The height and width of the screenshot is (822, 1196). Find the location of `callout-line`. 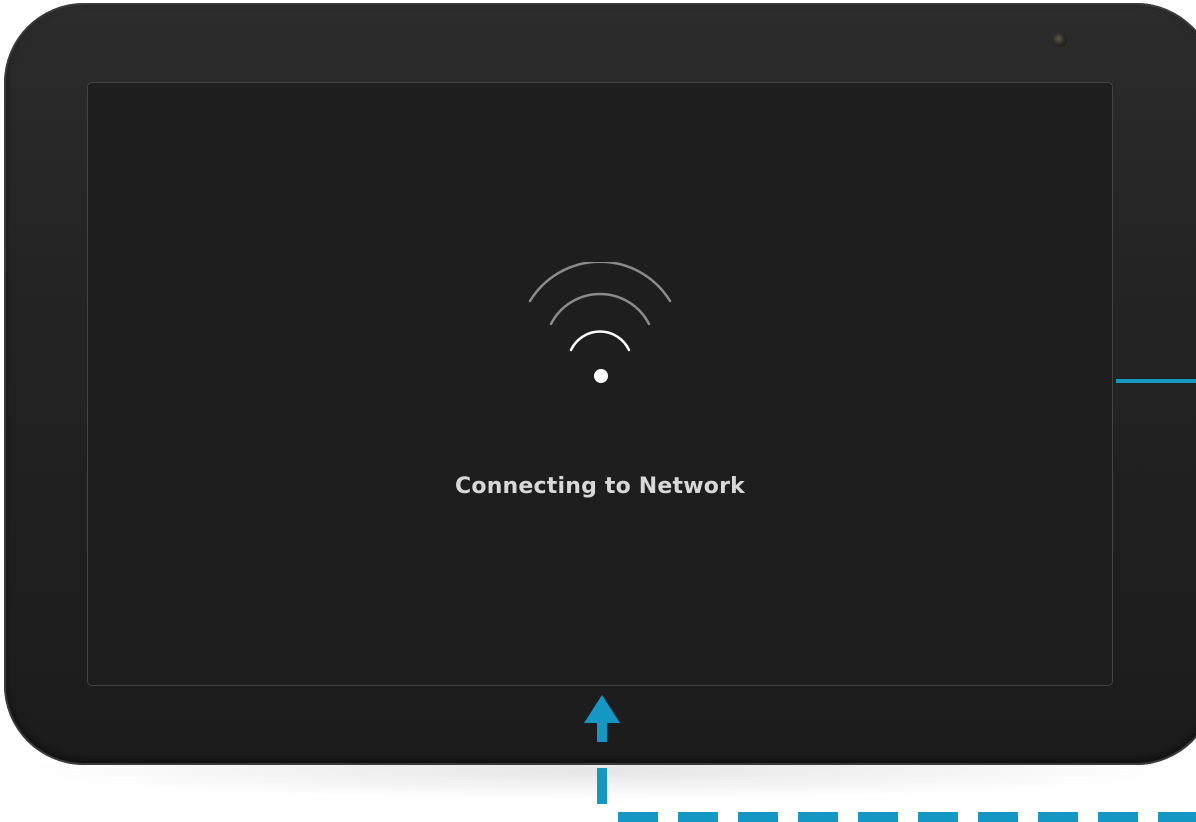

callout-line is located at coordinates (1156, 381).